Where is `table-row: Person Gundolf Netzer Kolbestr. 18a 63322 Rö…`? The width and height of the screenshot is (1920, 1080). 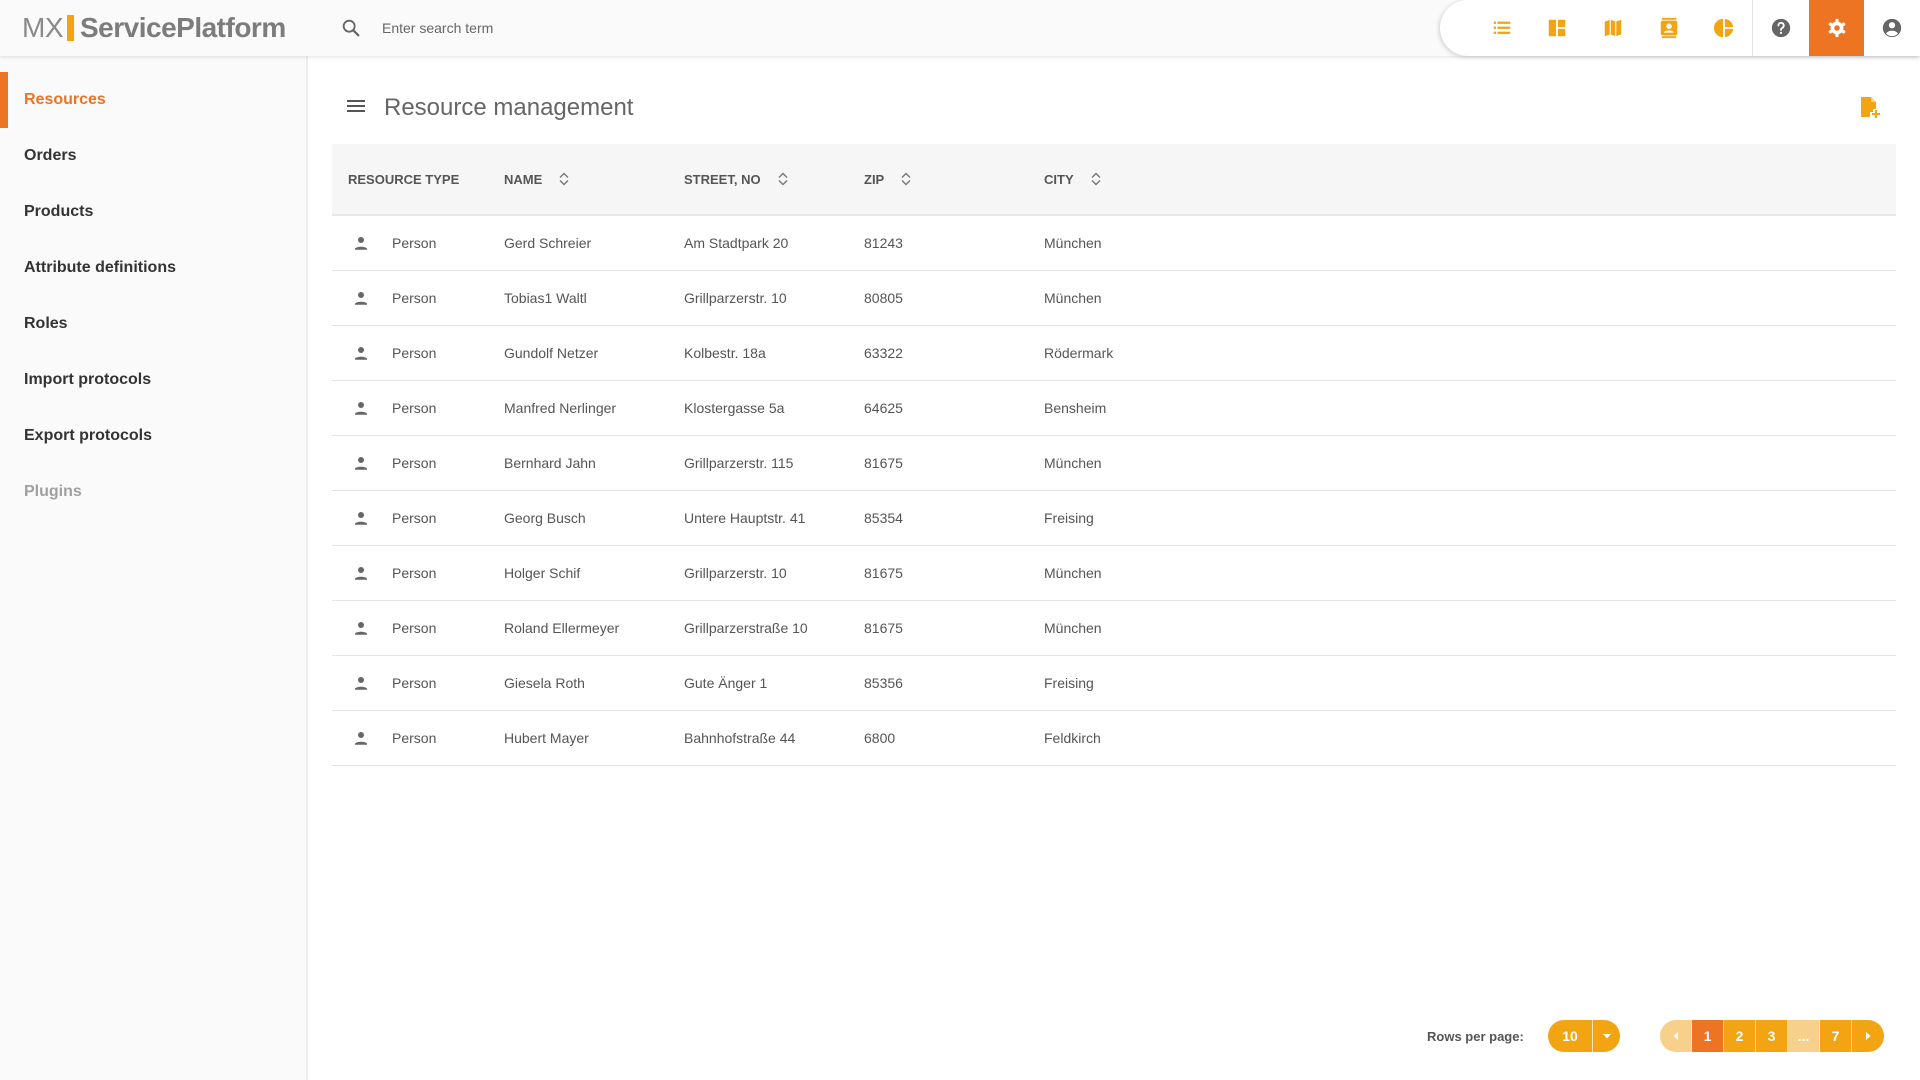 table-row: Person Gundolf Netzer Kolbestr. 18a 63322 Rö… is located at coordinates (1114, 353).